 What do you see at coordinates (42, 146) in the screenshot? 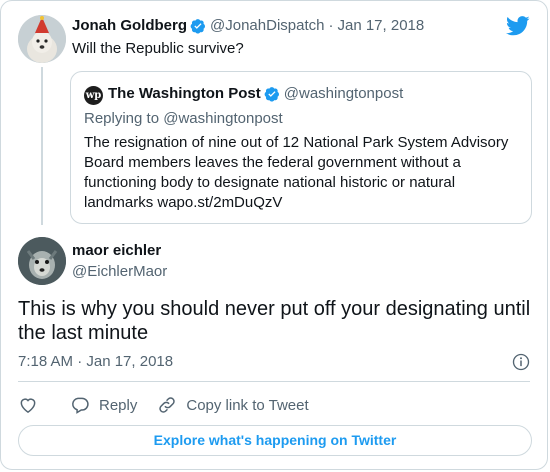
I see `thread-connector-line` at bounding box center [42, 146].